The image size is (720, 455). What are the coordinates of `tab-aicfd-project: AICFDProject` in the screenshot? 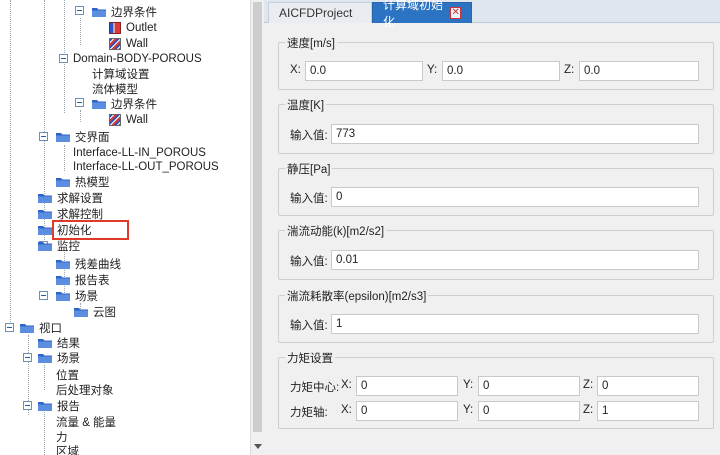 It's located at (320, 12).